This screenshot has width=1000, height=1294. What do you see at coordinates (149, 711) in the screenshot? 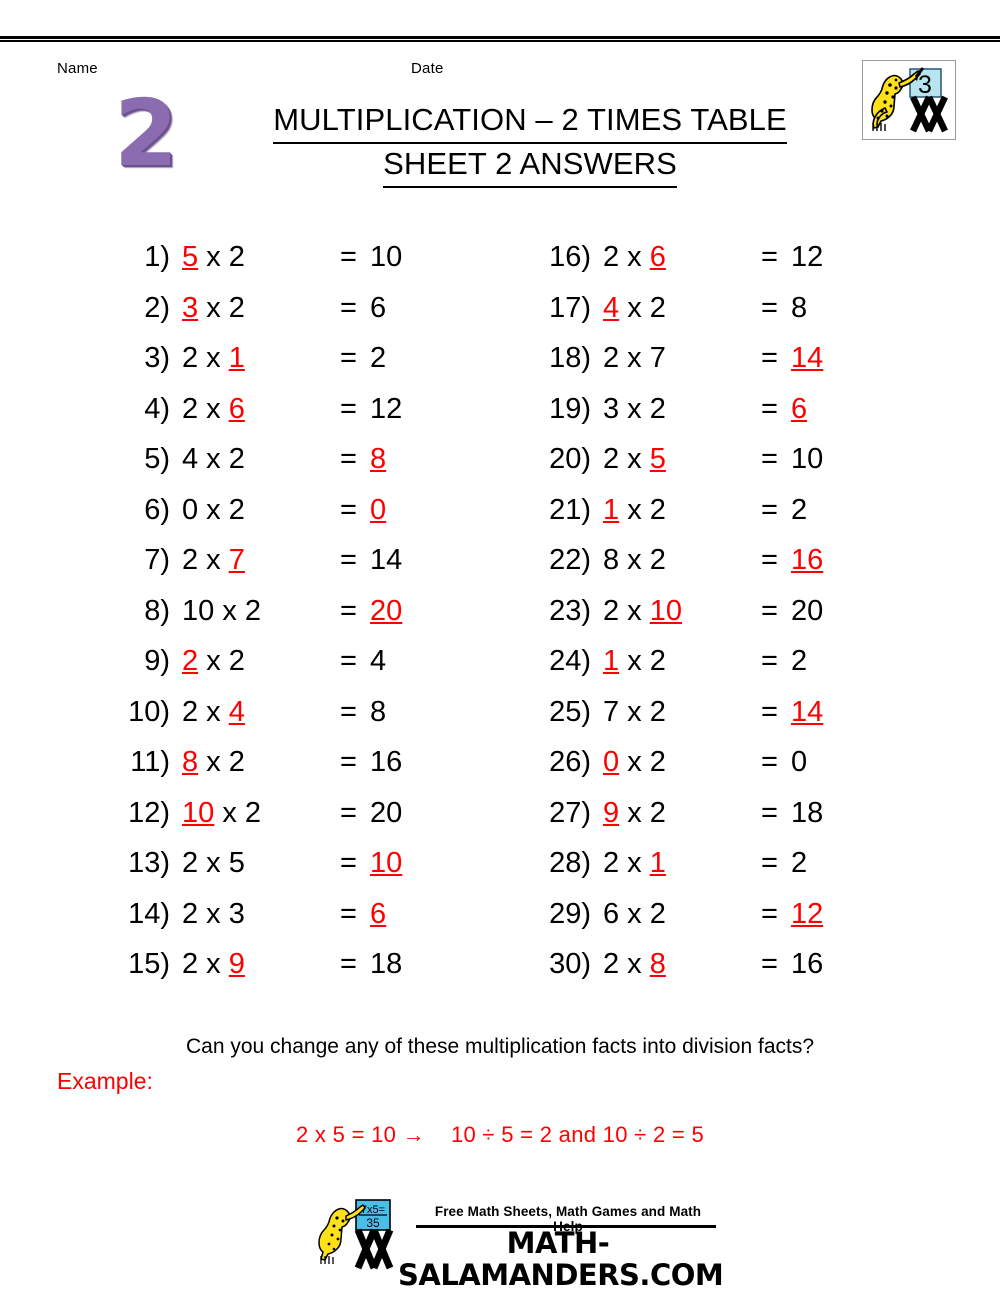
I see `problem-index: 10)` at bounding box center [149, 711].